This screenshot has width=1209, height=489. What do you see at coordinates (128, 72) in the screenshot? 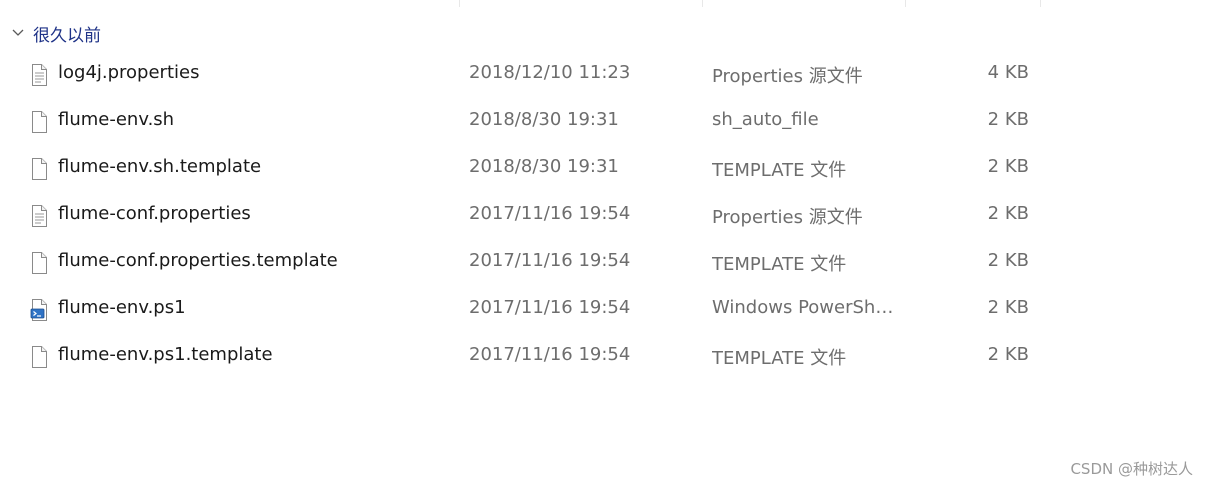
I see `file-name: log4j.properties` at bounding box center [128, 72].